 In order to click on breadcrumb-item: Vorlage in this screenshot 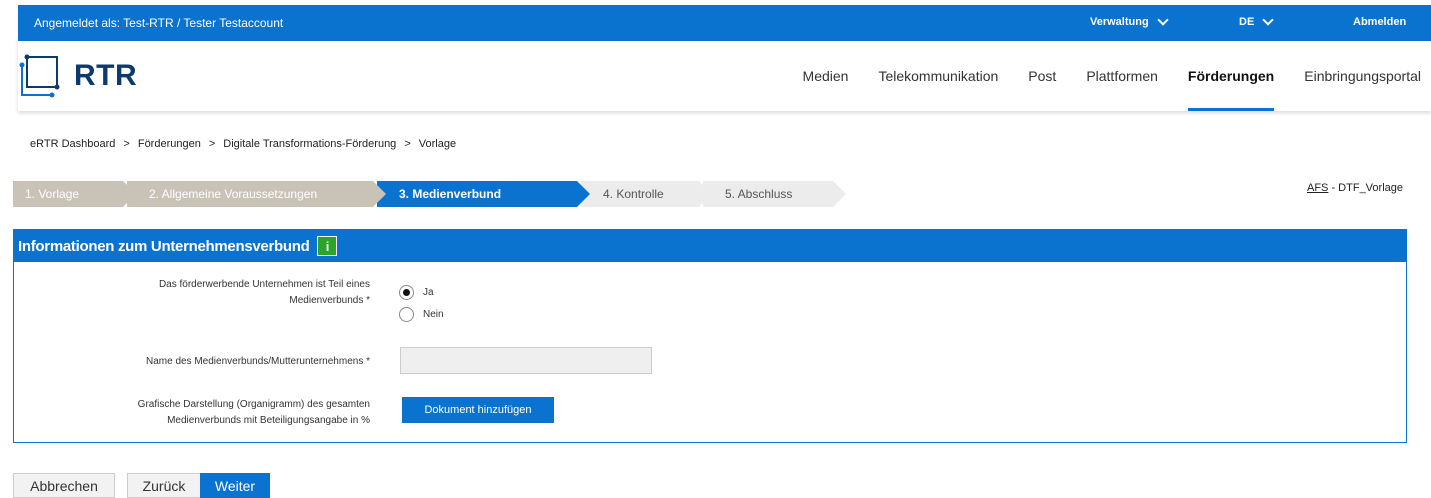, I will do `click(437, 144)`.